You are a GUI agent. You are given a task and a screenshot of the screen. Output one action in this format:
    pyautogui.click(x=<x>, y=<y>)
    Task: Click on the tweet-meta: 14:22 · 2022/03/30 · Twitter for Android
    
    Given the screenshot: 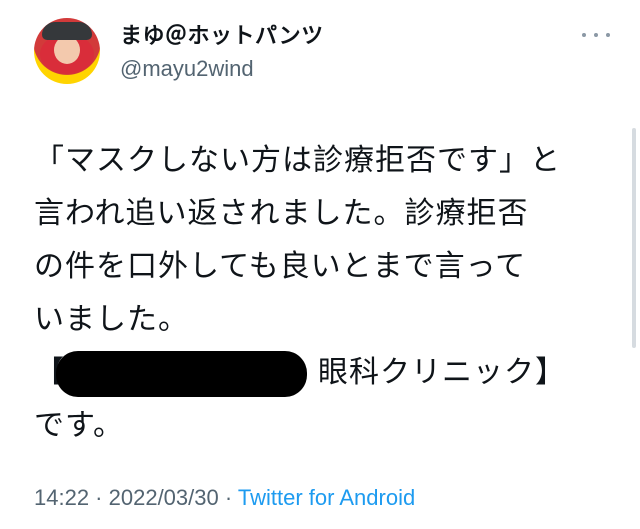 What is the action you would take?
    pyautogui.click(x=224, y=498)
    